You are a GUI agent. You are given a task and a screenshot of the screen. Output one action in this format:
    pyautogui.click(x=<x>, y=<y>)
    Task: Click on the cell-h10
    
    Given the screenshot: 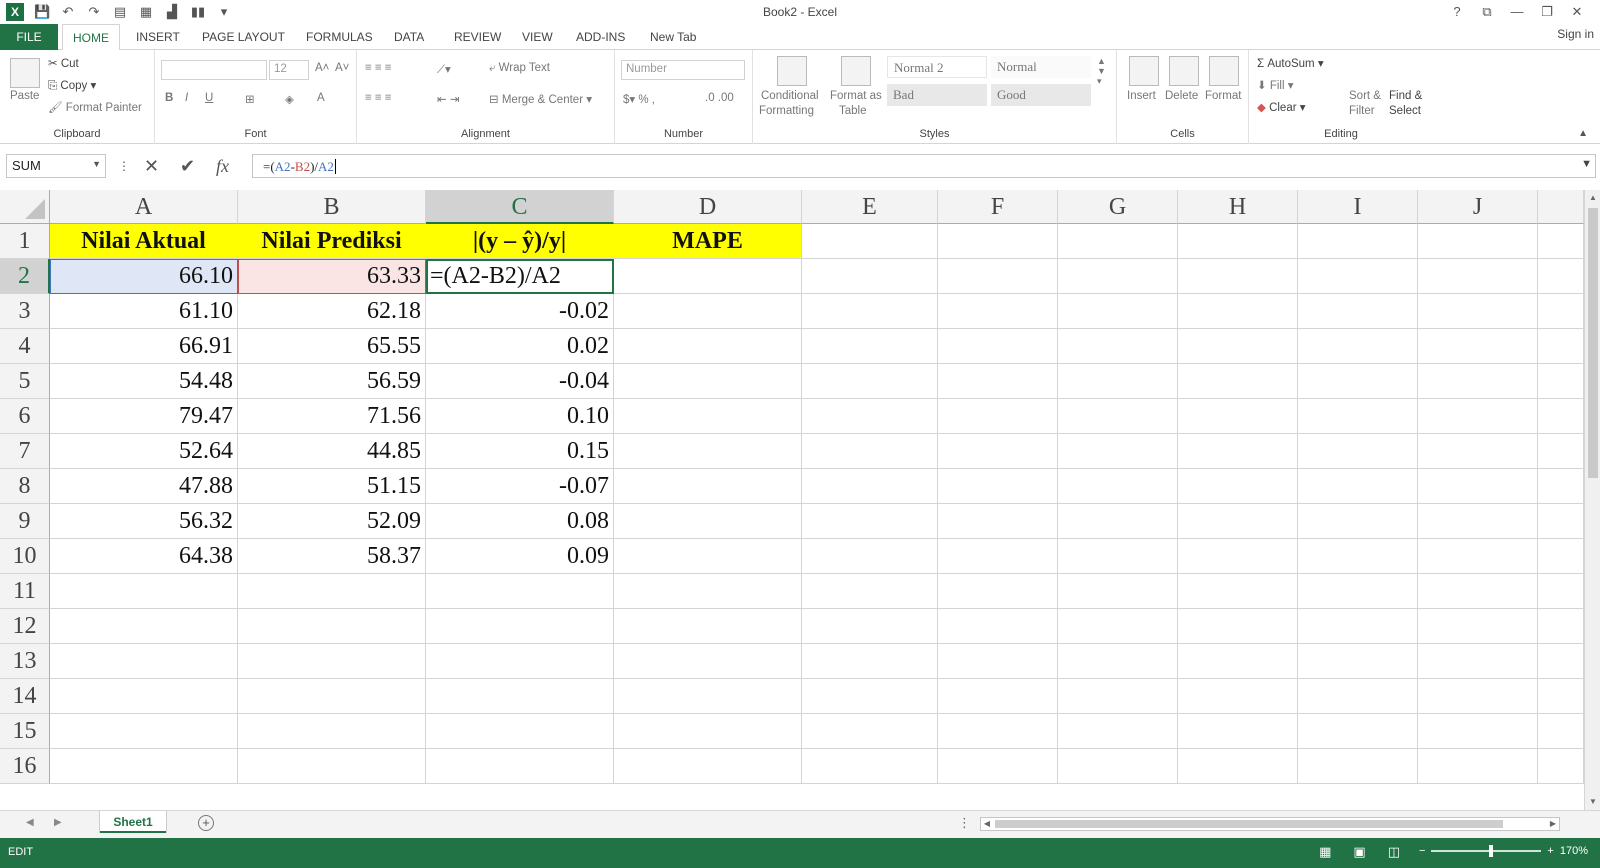 What is the action you would take?
    pyautogui.click(x=1238, y=556)
    